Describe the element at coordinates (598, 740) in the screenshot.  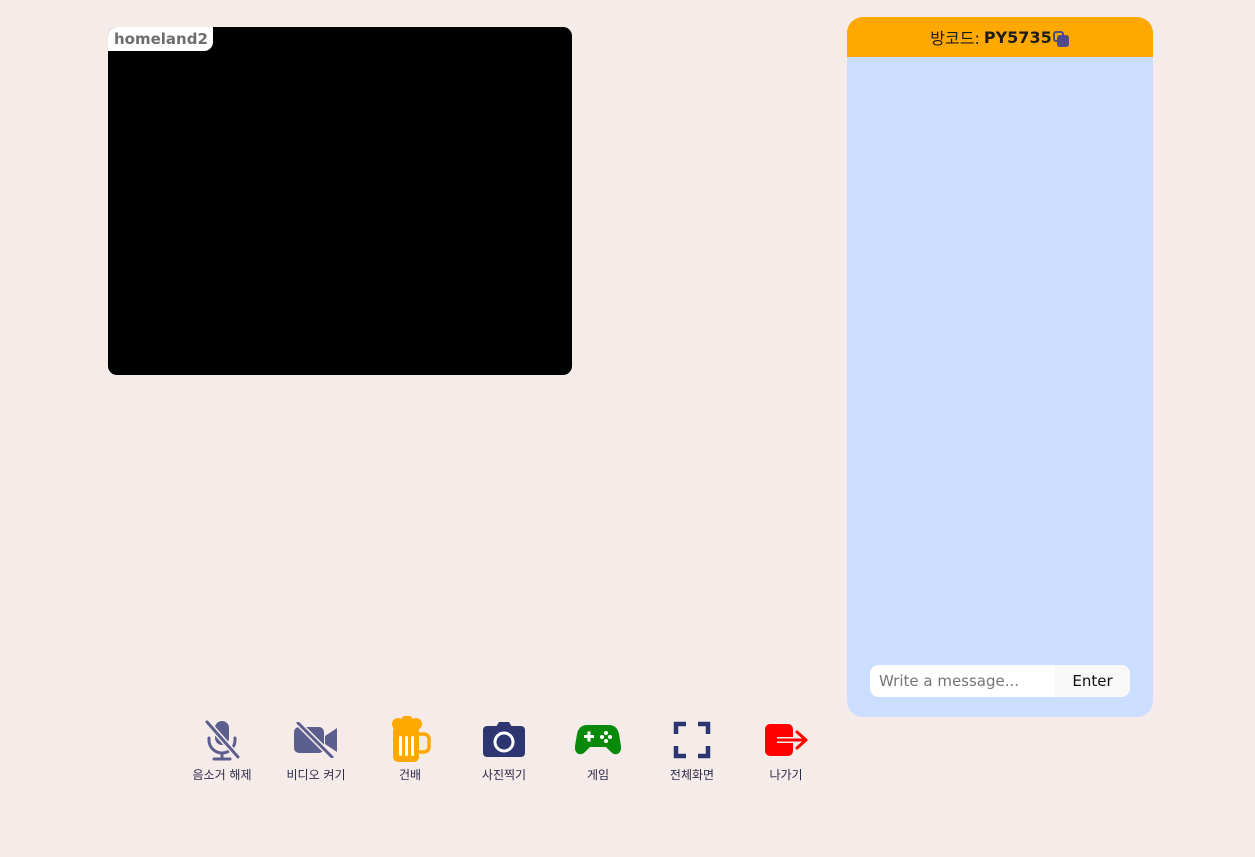
I see `gamepad-icon` at that location.